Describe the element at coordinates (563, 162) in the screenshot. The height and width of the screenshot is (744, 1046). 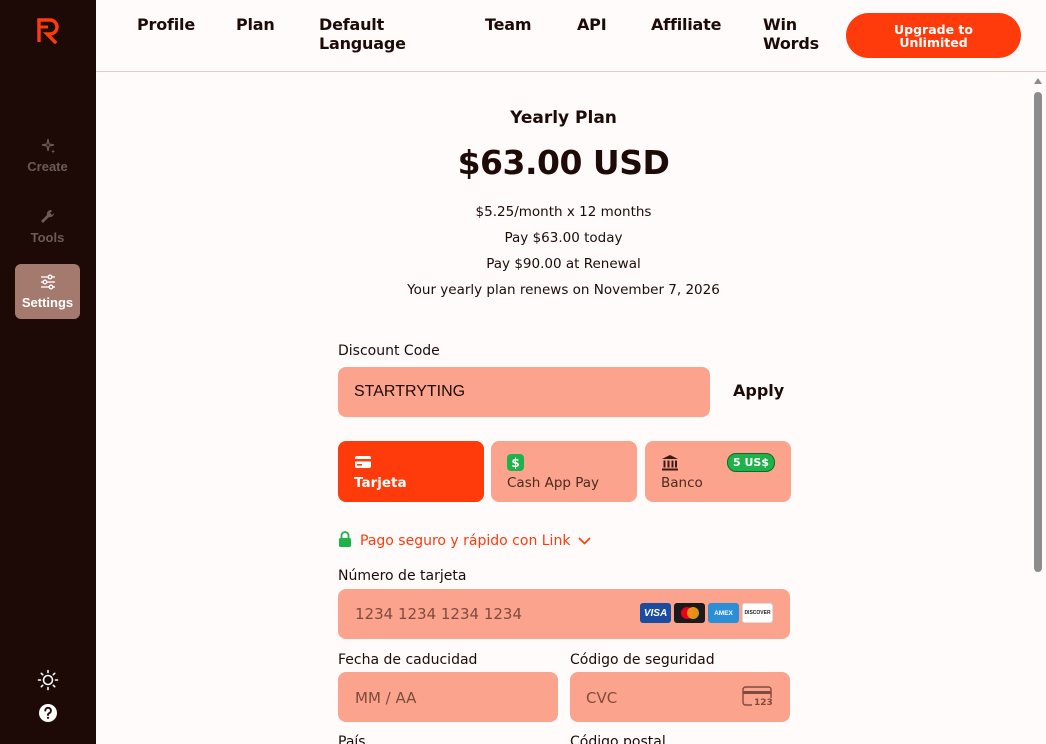
I see `plan-price: $63.00 USD` at that location.